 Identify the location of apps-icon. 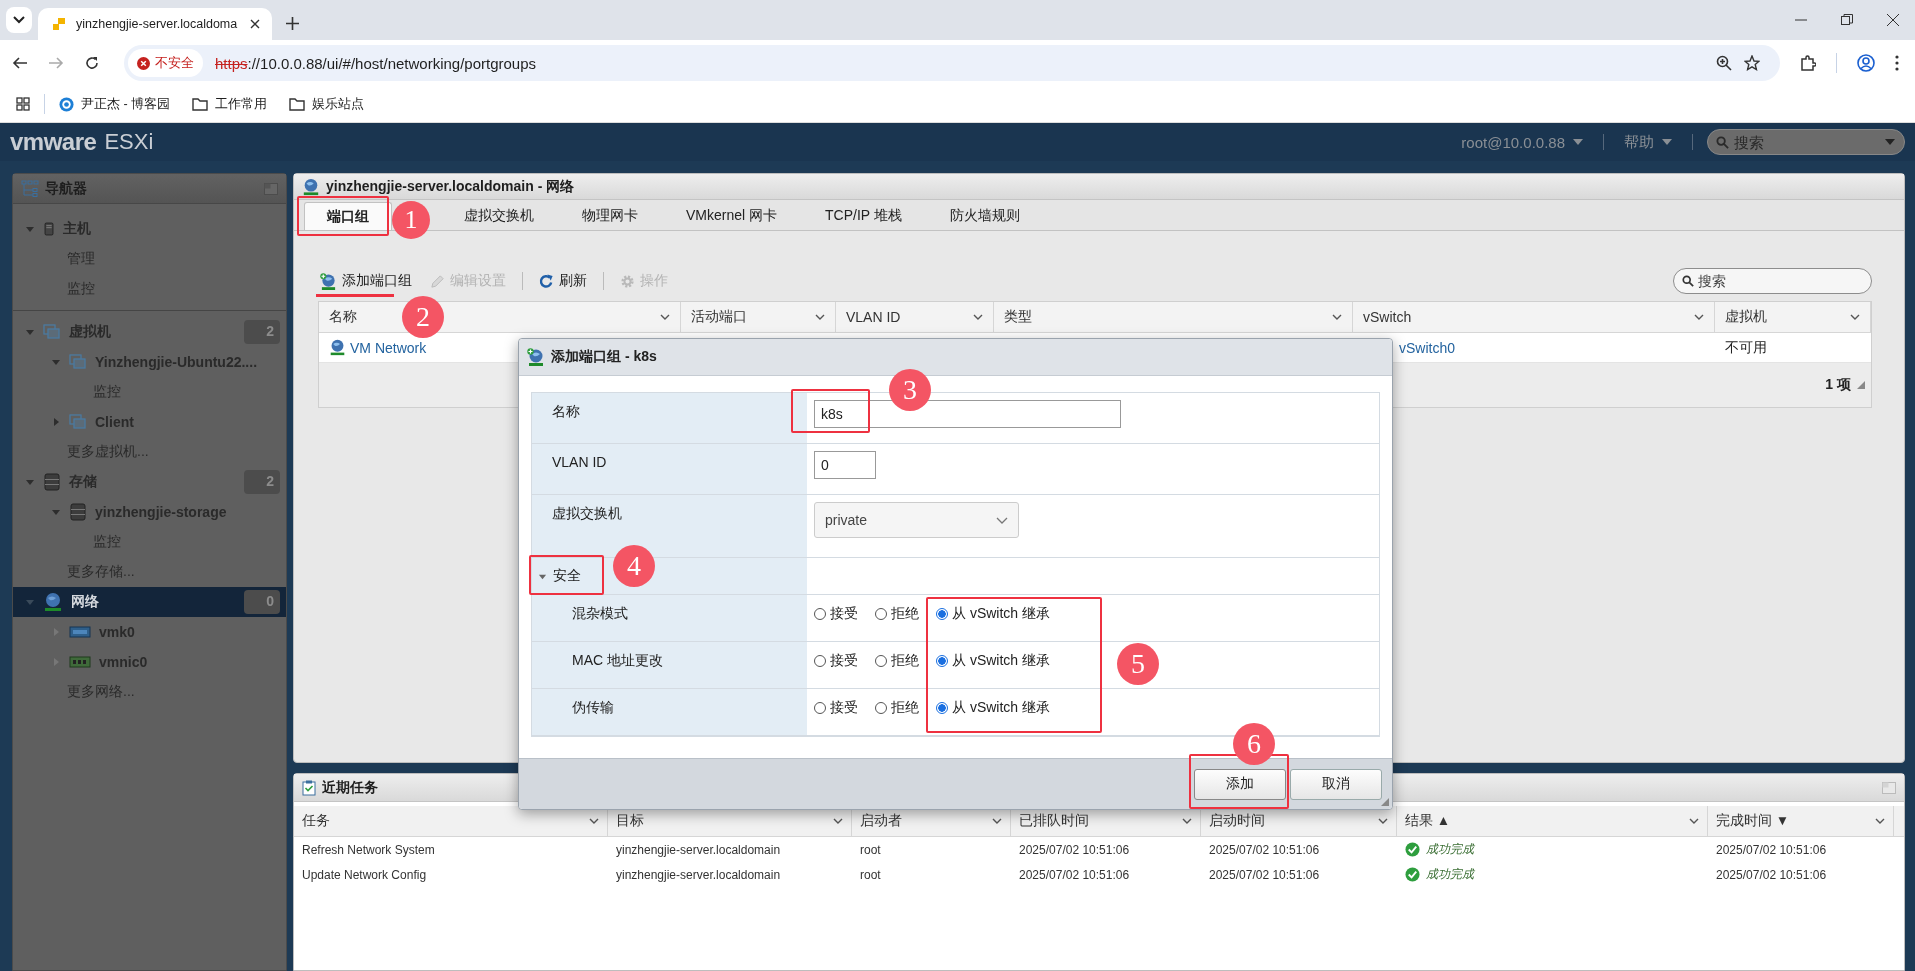
(23, 104).